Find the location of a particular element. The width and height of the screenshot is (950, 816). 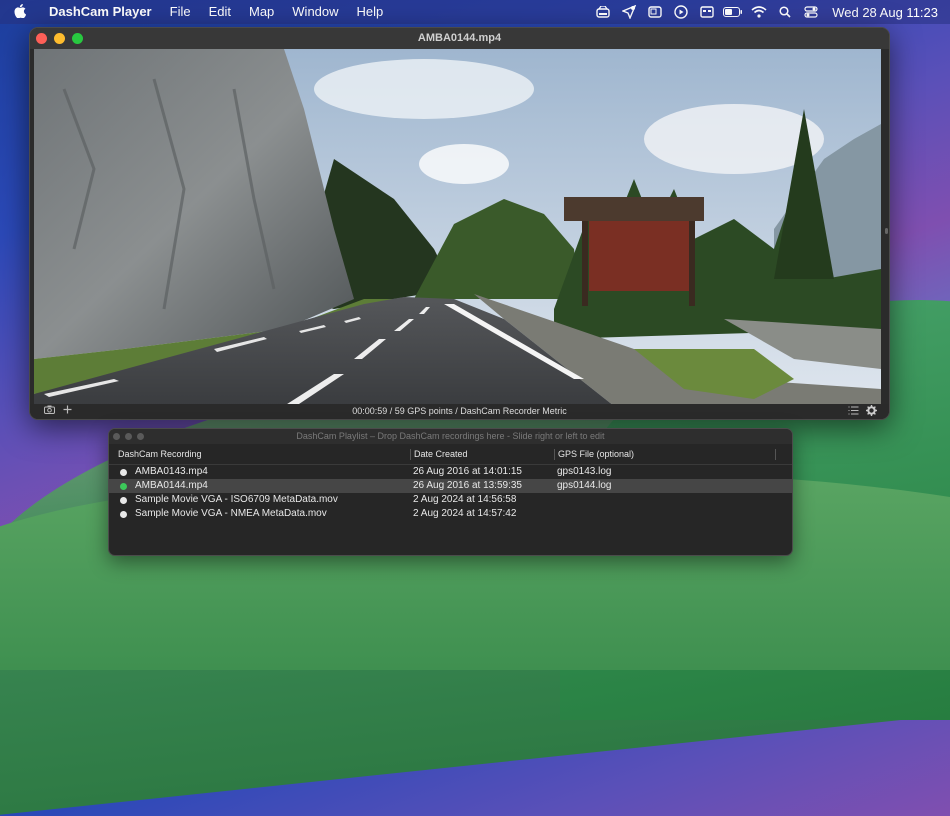

recording-gps: gps0144.log is located at coordinates (584, 485).